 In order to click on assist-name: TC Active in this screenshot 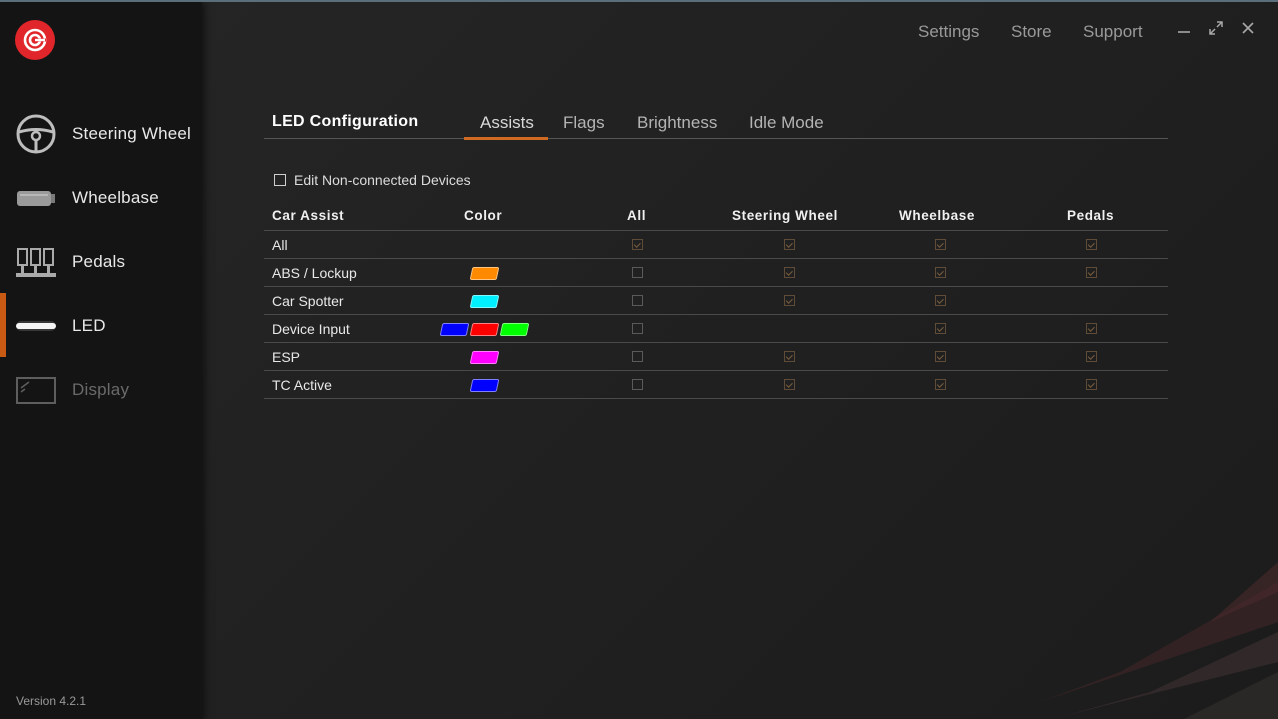, I will do `click(302, 385)`.